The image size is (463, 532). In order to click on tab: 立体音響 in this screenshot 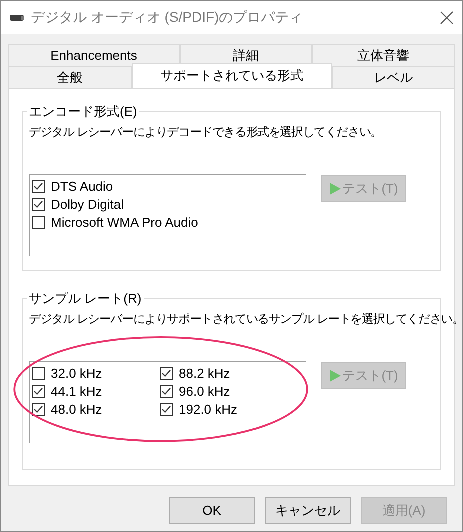, I will do `click(383, 55)`.